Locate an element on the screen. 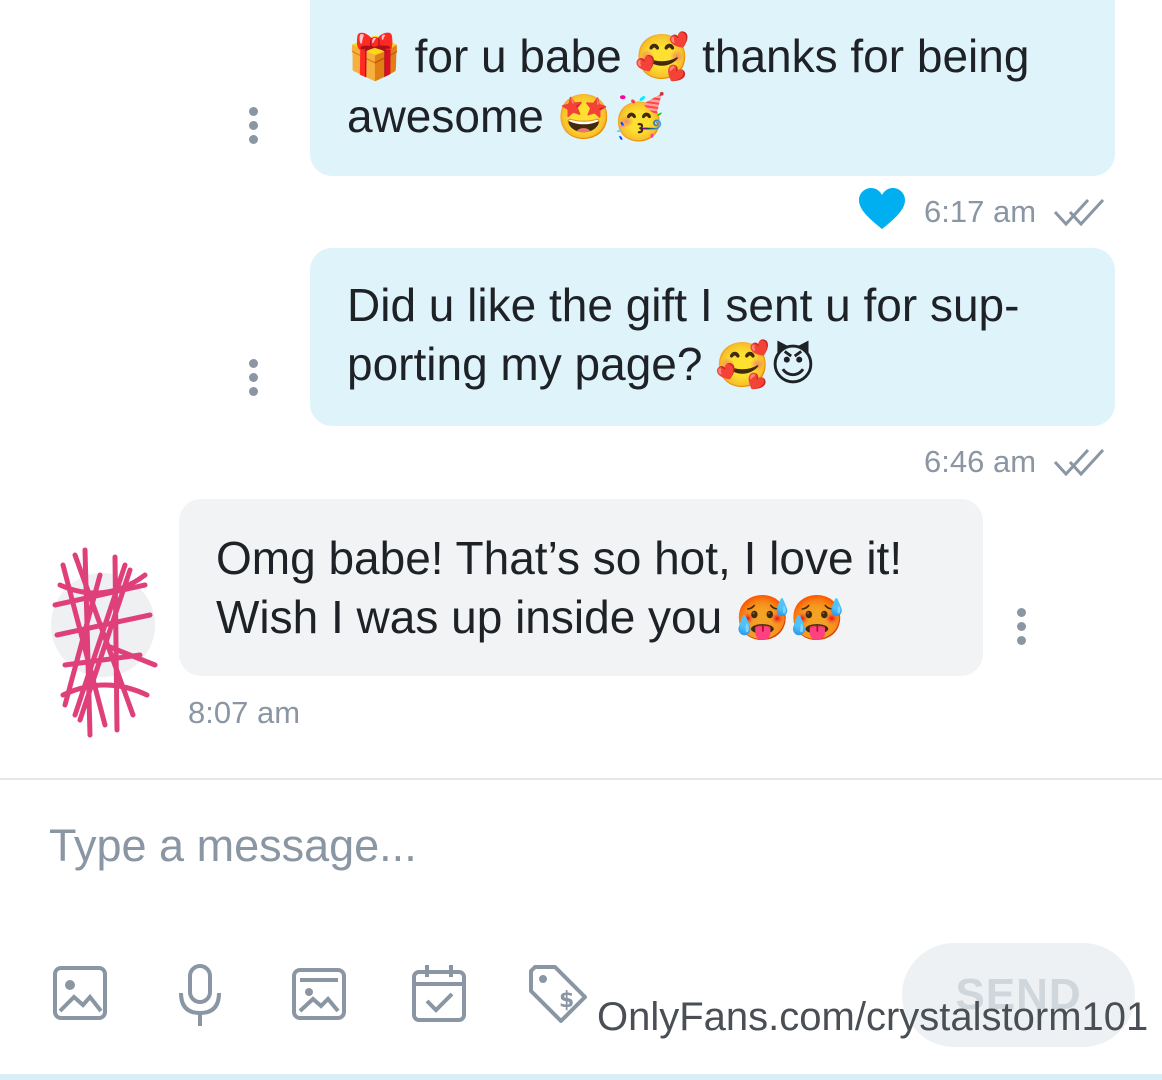 This screenshot has height=1080, width=1162. price-tag-icon: $ is located at coordinates (558, 994).